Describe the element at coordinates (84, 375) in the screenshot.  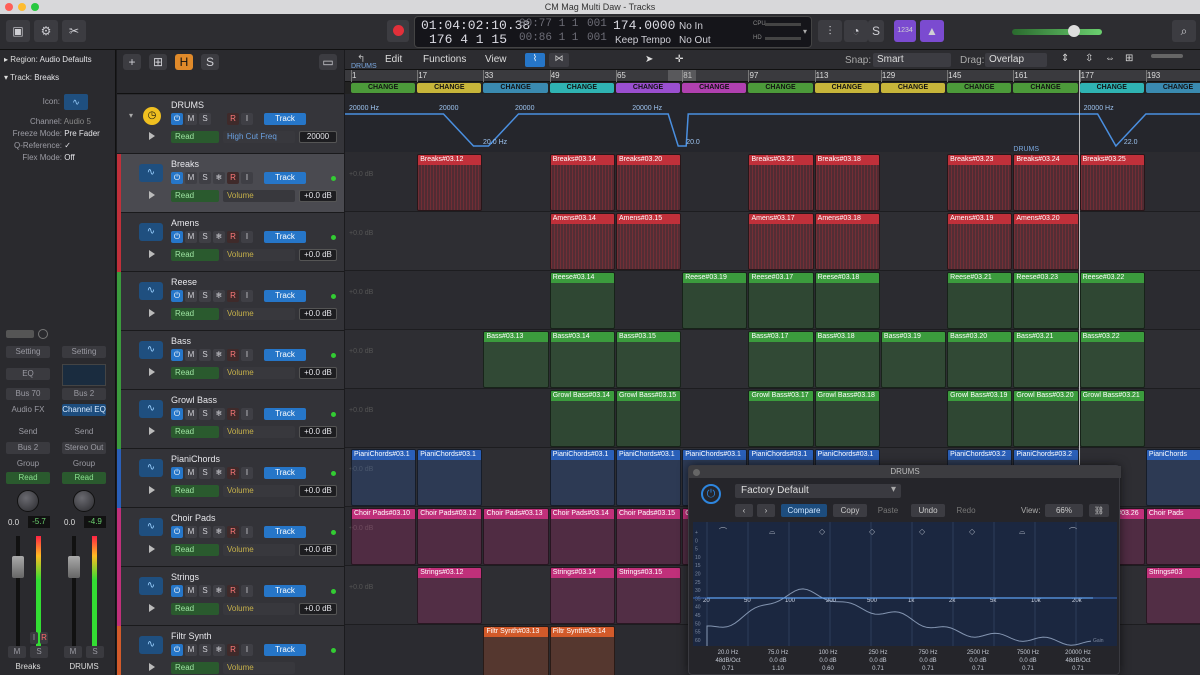
I see `strip2-eq-thumbnail` at that location.